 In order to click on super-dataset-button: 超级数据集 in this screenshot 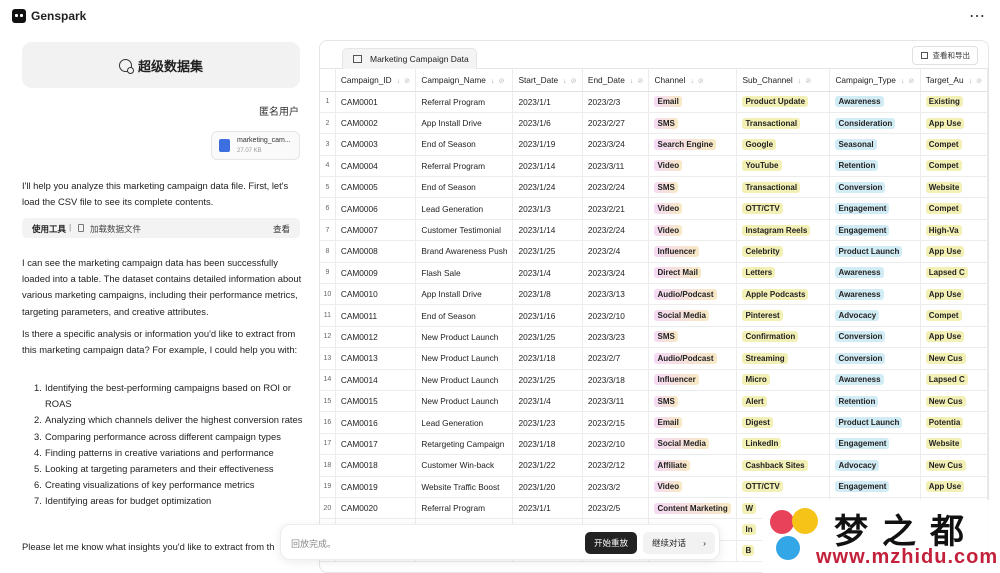, I will do `click(161, 65)`.